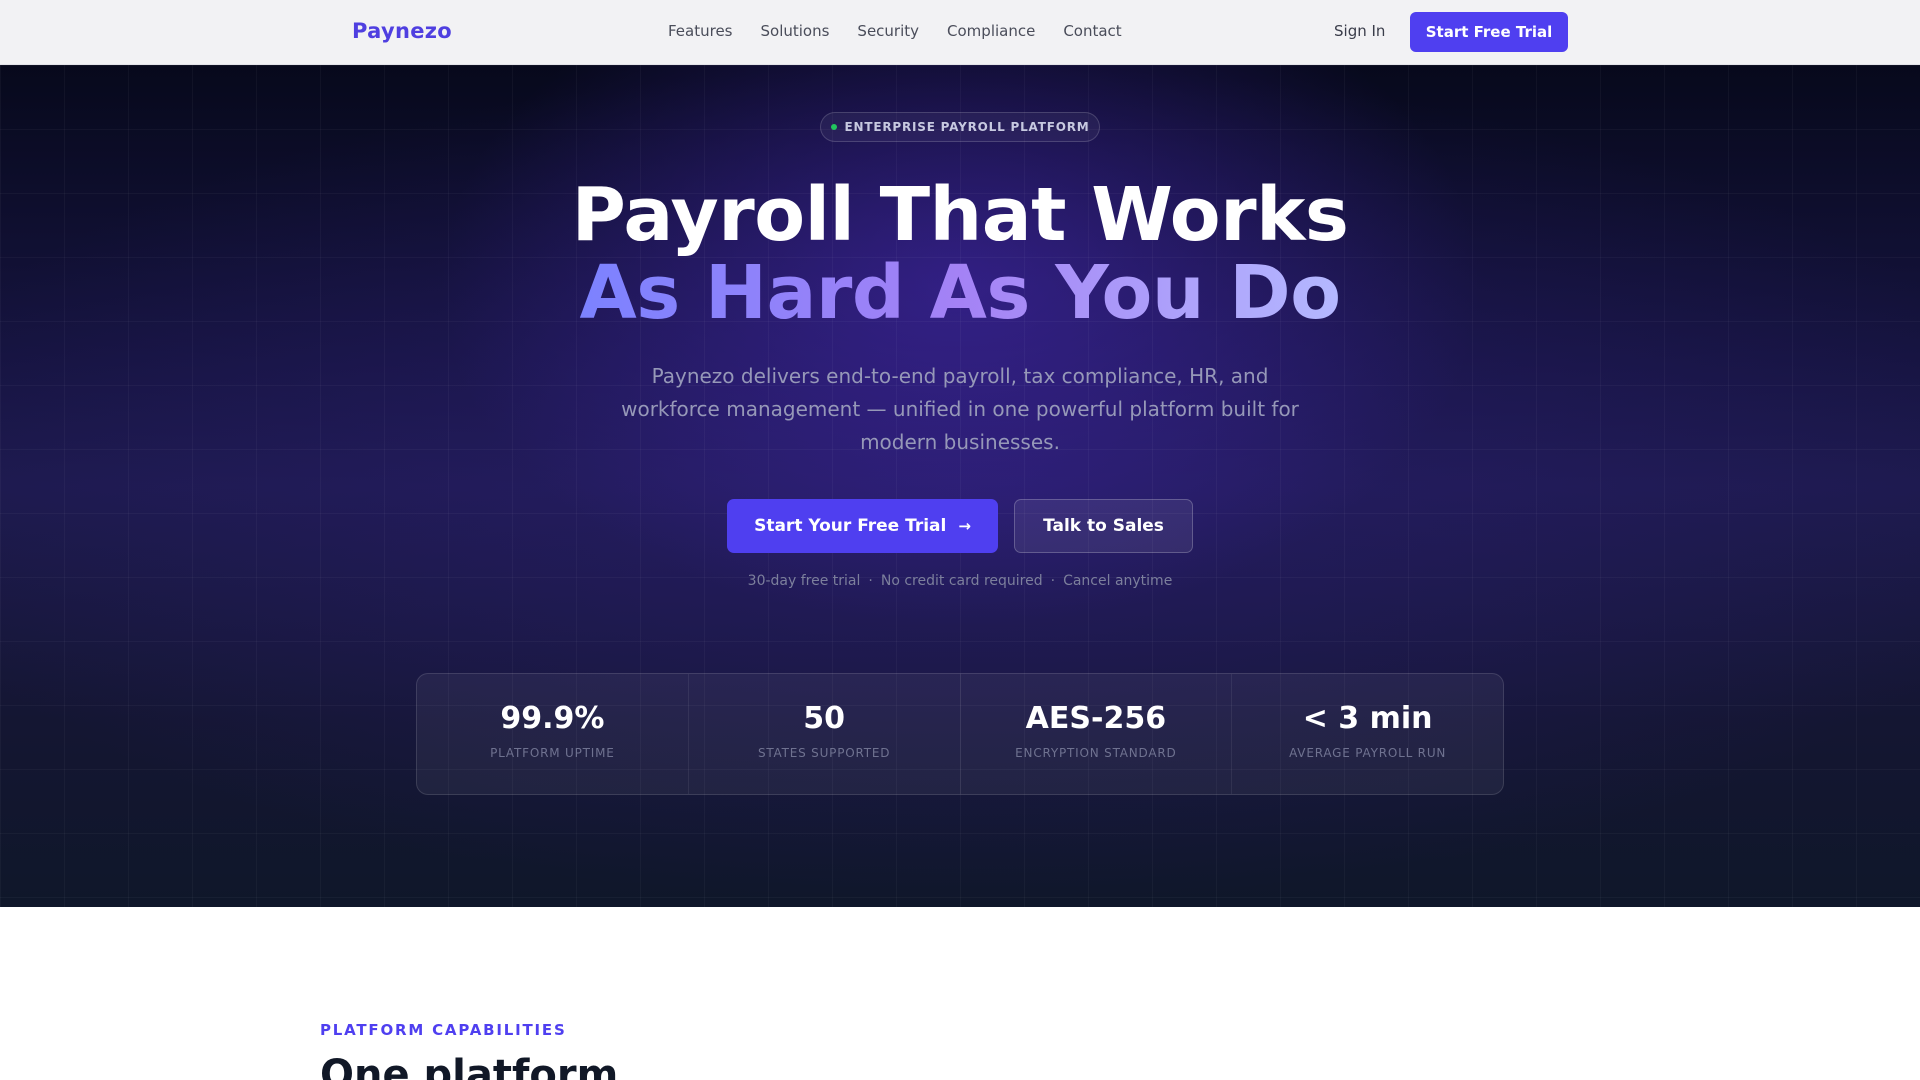 The width and height of the screenshot is (1920, 1080). Describe the element at coordinates (1368, 753) in the screenshot. I see `stat-label: AVERAGE PAYROLL RUN` at that location.